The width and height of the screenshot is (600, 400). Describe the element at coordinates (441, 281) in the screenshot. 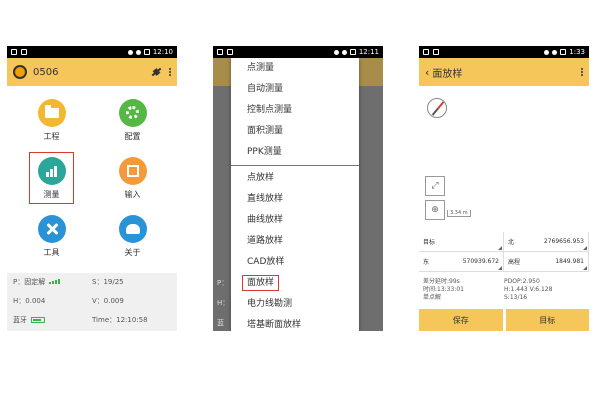

I see `diff-delay: 差分延时:99s` at that location.